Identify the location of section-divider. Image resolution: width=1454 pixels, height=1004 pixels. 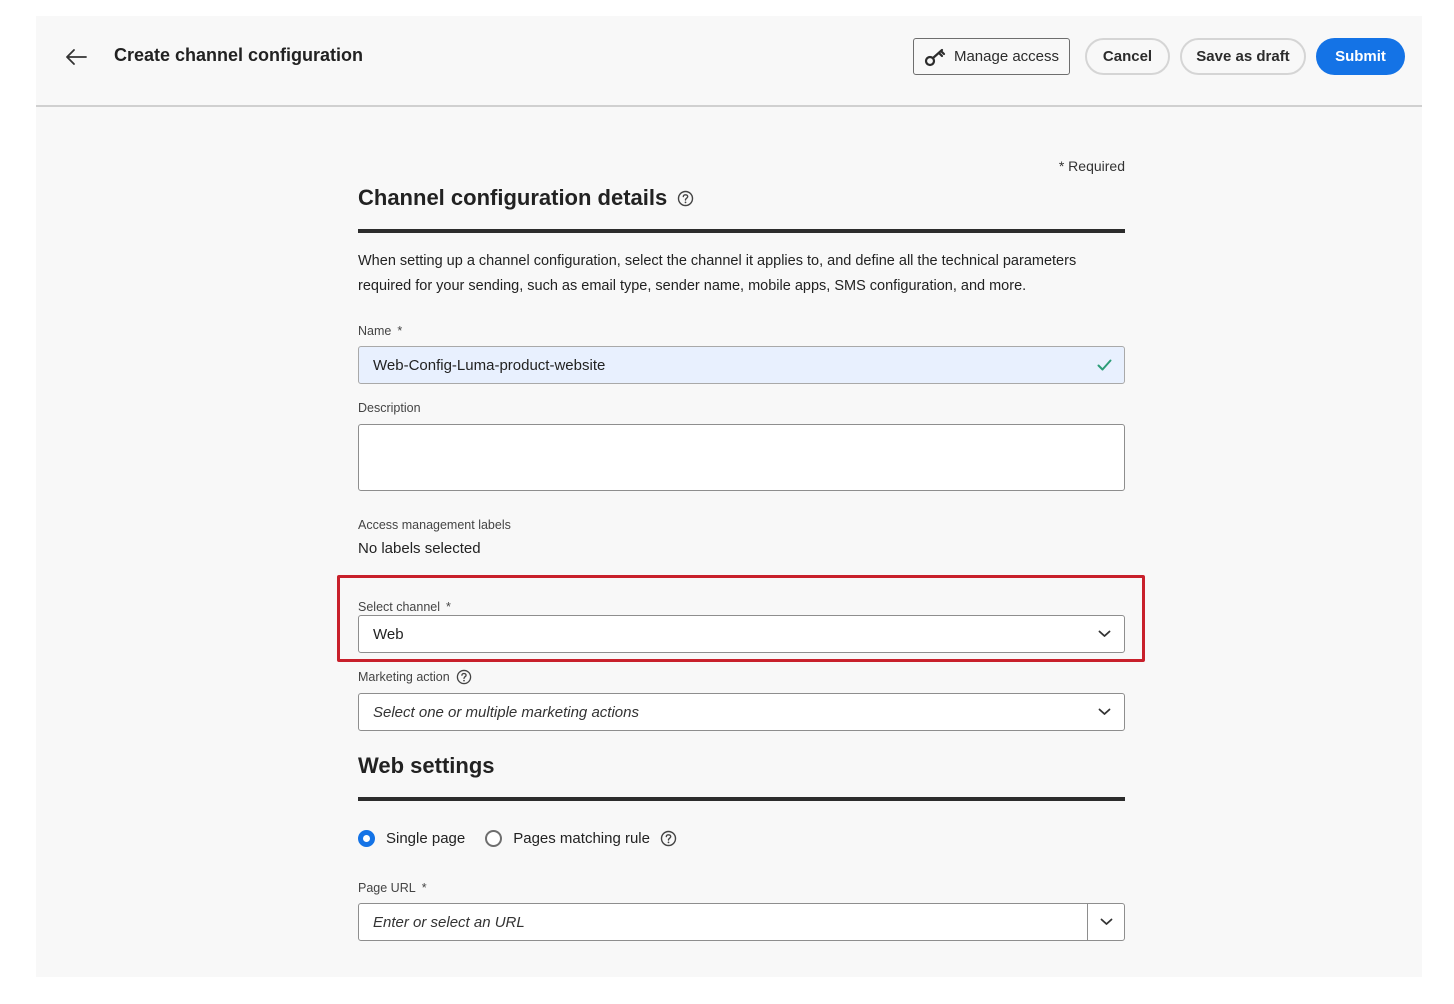
(741, 231).